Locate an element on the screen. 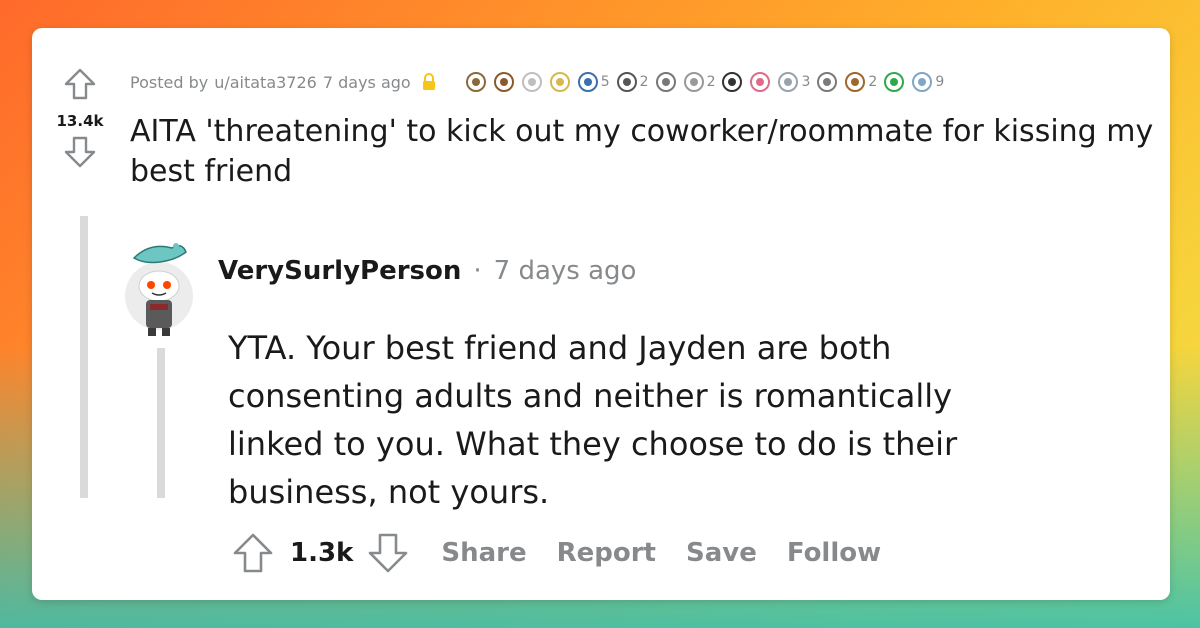 This screenshot has height=628, width=1200. save-button: Save is located at coordinates (721, 553).